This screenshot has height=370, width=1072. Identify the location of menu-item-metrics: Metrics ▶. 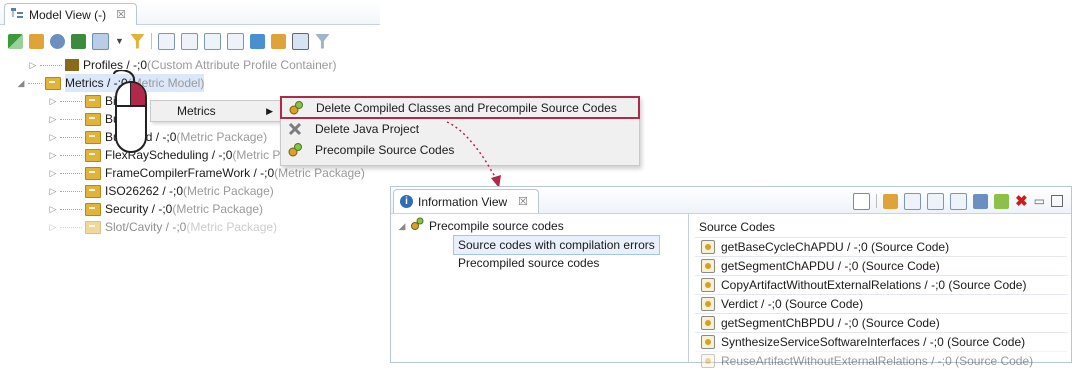
(216, 111).